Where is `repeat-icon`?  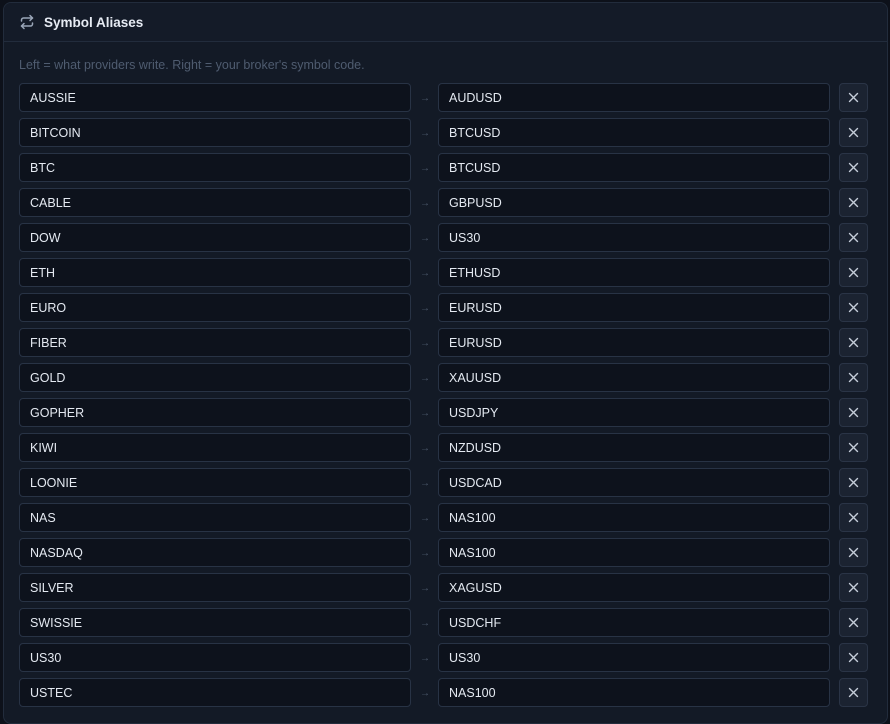 repeat-icon is located at coordinates (27, 22).